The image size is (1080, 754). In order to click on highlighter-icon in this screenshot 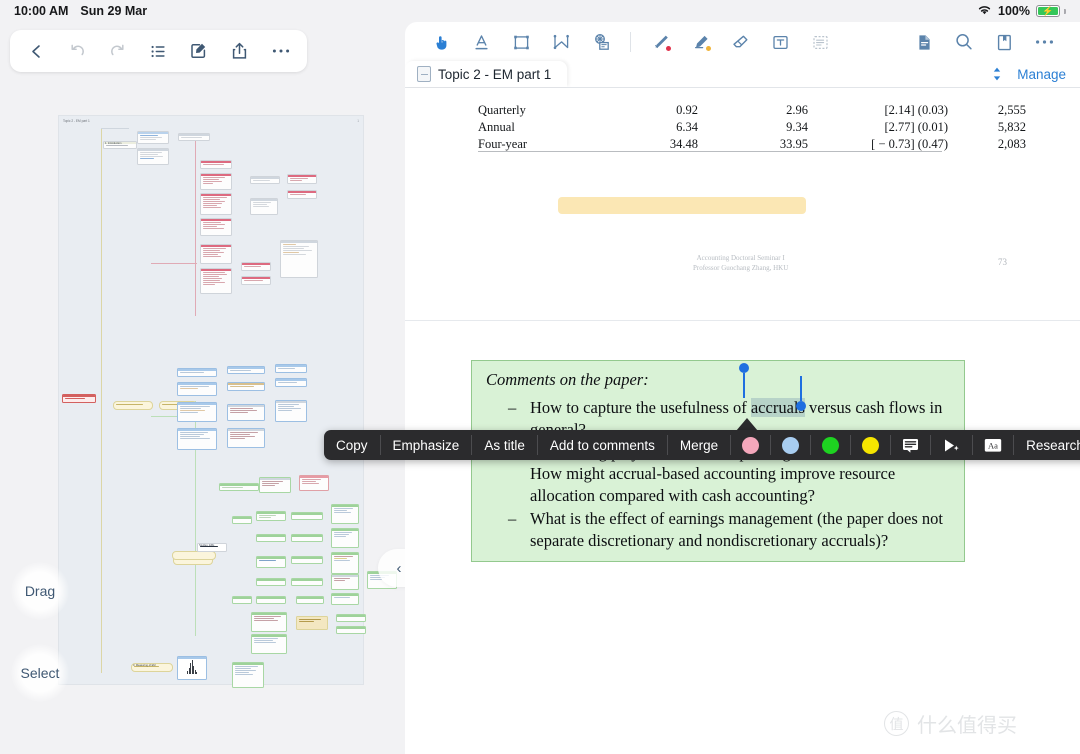, I will do `click(700, 42)`.